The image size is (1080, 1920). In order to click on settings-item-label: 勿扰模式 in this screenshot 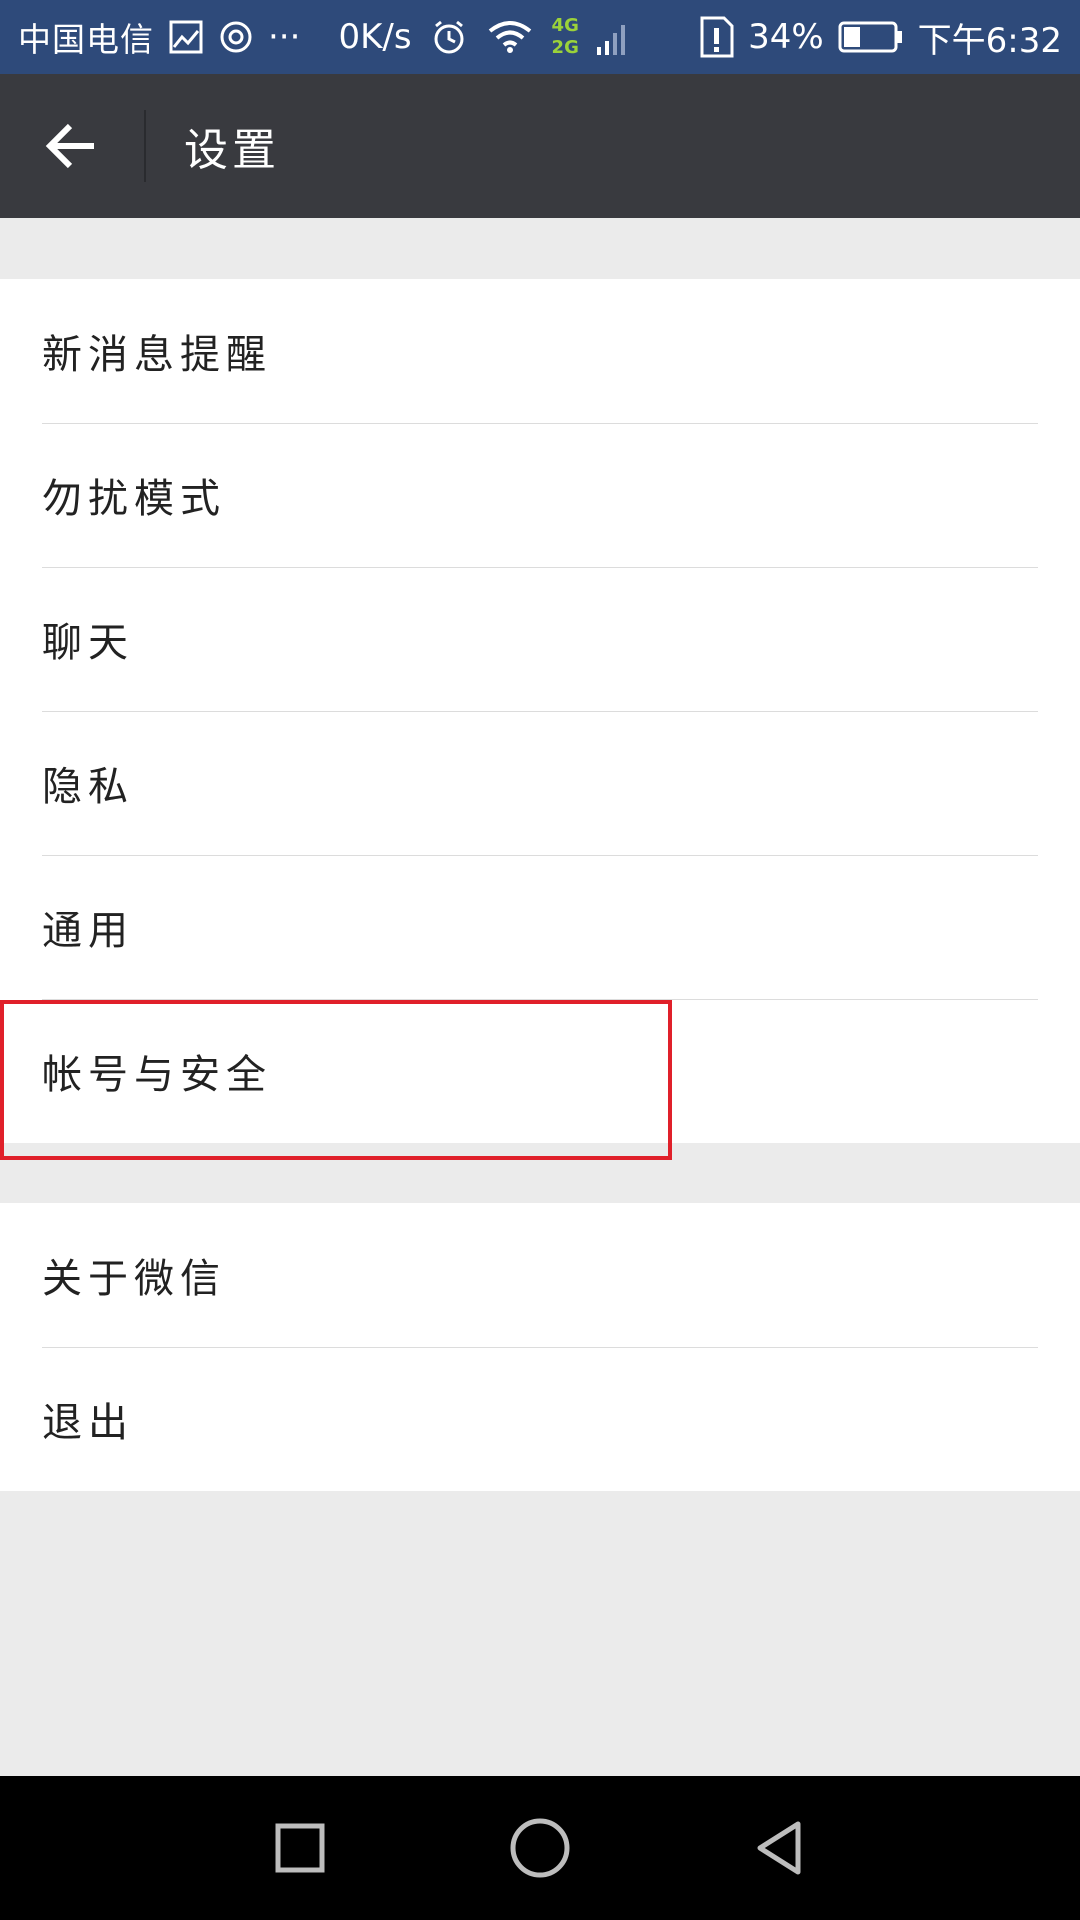, I will do `click(134, 499)`.